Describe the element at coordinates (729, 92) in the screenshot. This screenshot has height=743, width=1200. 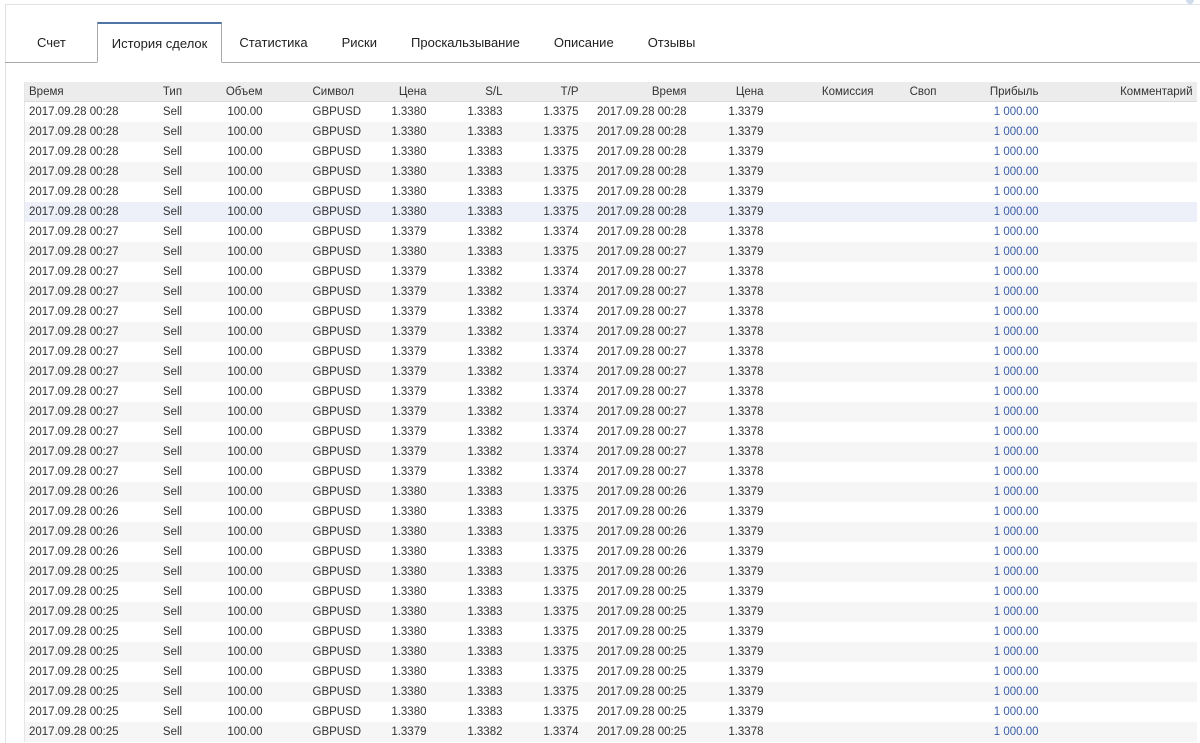
I see `column-header-close-price: Цена` at that location.